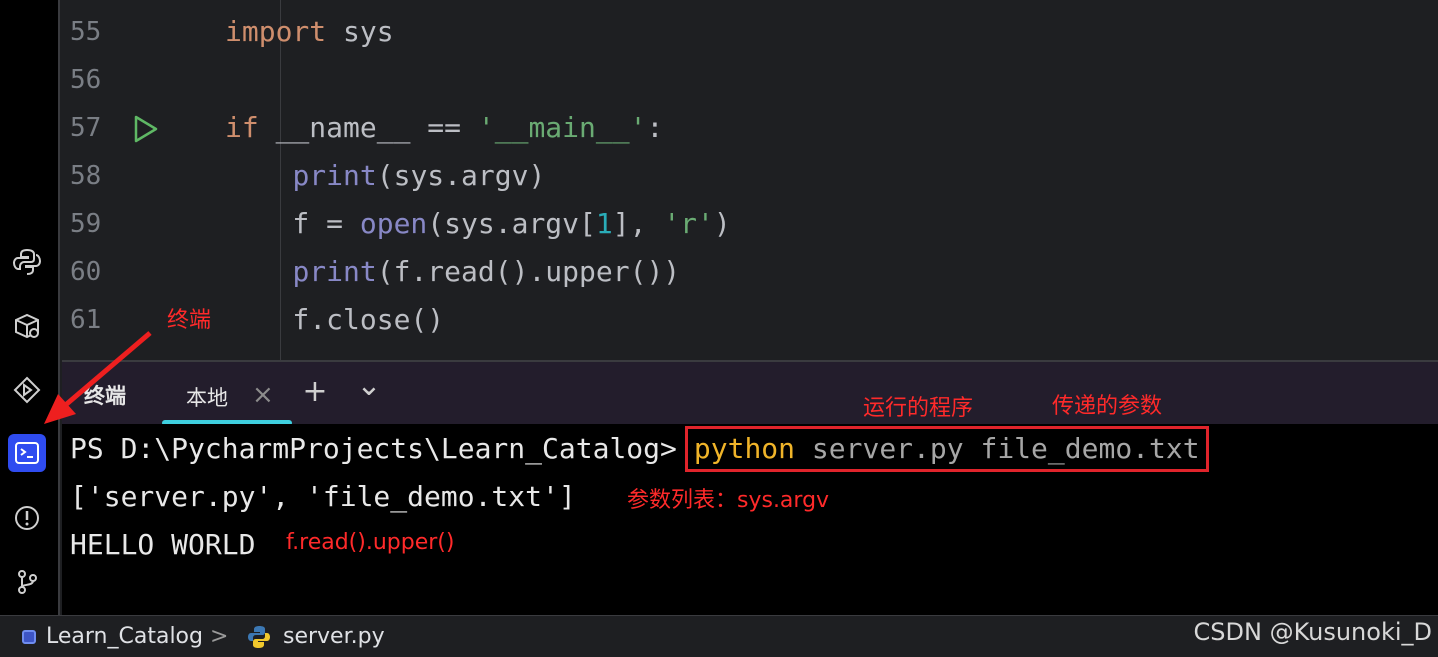  I want to click on code-token: sys, so click(360, 31).